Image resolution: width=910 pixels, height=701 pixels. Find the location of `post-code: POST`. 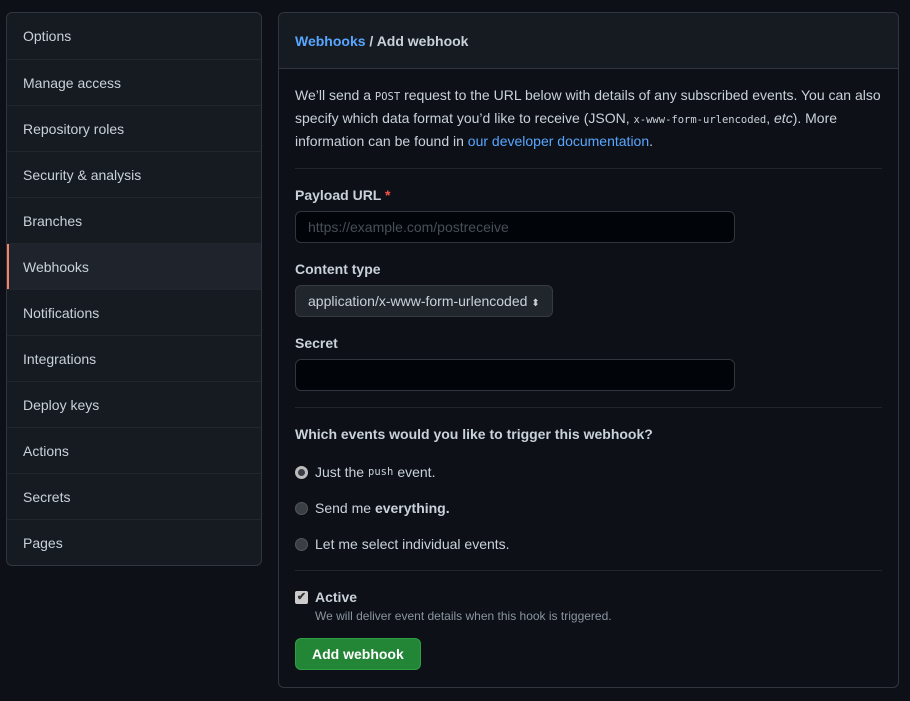

post-code: POST is located at coordinates (387, 97).